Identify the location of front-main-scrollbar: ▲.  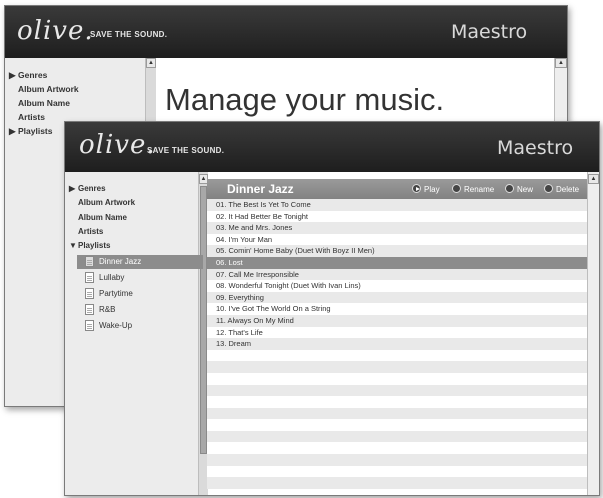
(593, 333).